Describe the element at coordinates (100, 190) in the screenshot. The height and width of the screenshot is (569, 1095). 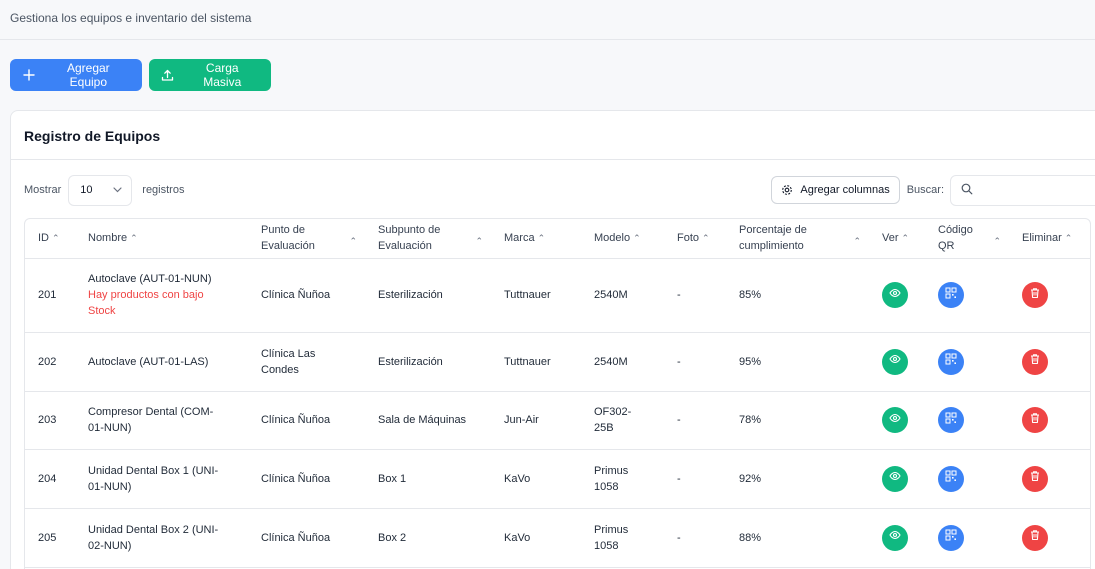
I see `page-size-select: 10` at that location.